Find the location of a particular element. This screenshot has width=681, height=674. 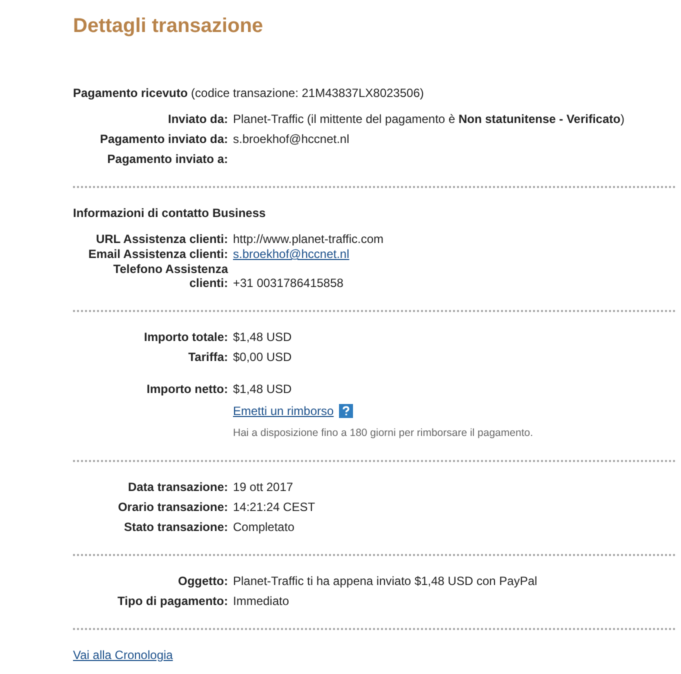

field-value: s.broekhof@hccnet.nl is located at coordinates (291, 139).